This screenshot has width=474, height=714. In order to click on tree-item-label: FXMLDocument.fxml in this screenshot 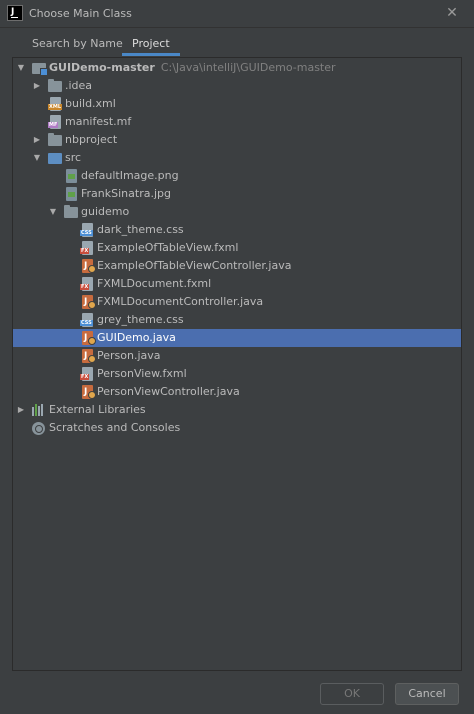, I will do `click(154, 283)`.